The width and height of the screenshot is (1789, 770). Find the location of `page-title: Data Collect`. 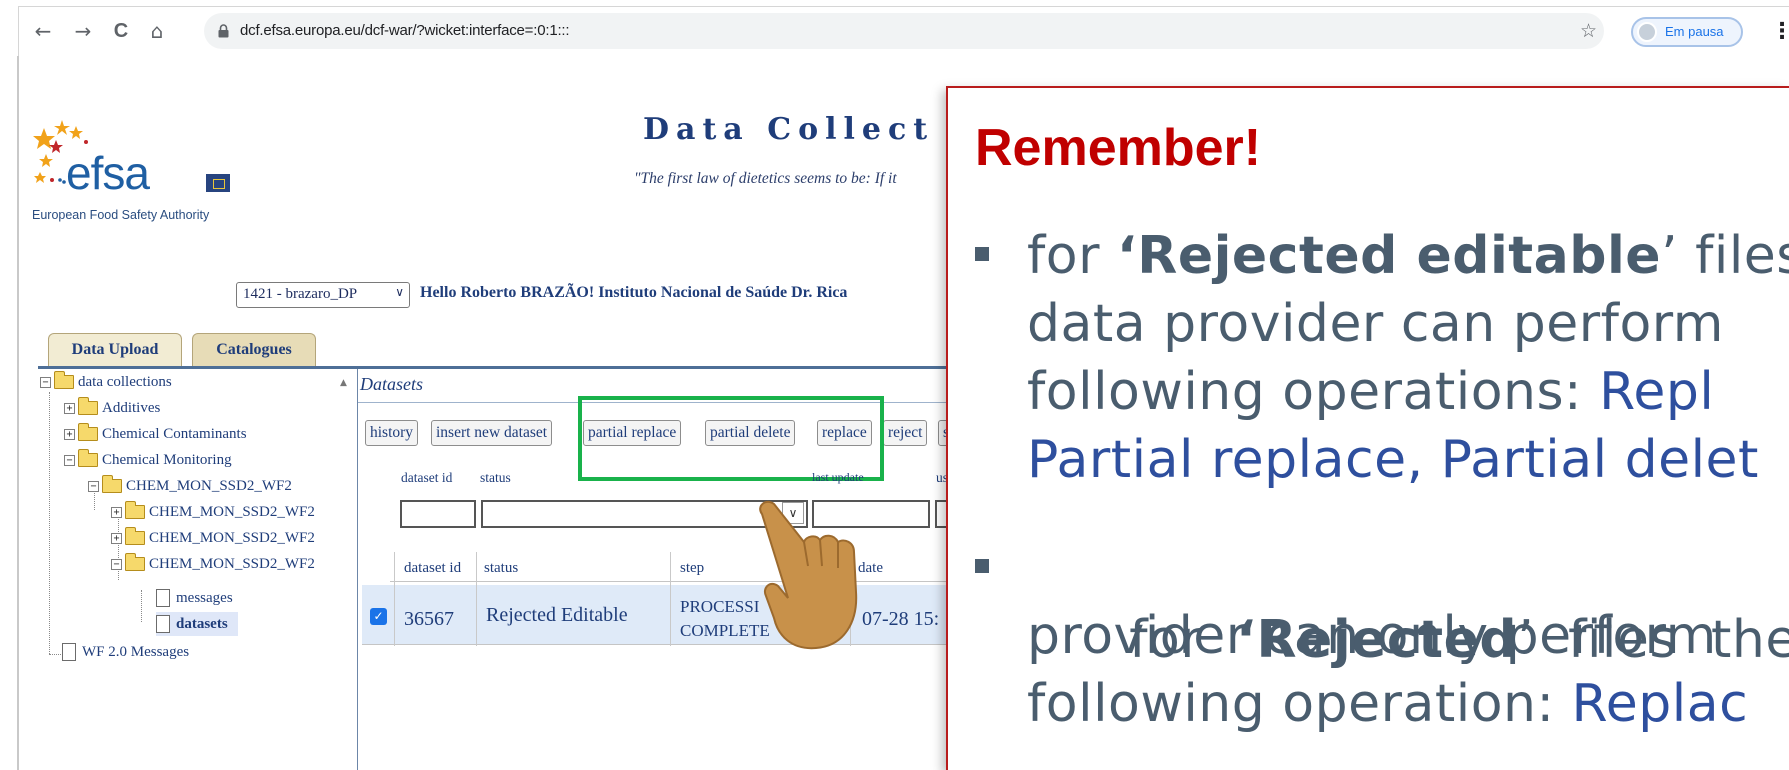

page-title: Data Collect is located at coordinates (789, 129).